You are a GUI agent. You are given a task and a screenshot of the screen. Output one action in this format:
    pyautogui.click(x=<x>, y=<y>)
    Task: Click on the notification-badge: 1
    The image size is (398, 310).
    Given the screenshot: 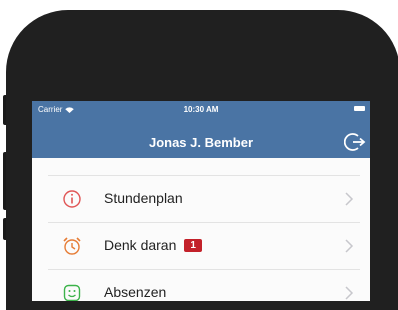 What is the action you would take?
    pyautogui.click(x=193, y=245)
    